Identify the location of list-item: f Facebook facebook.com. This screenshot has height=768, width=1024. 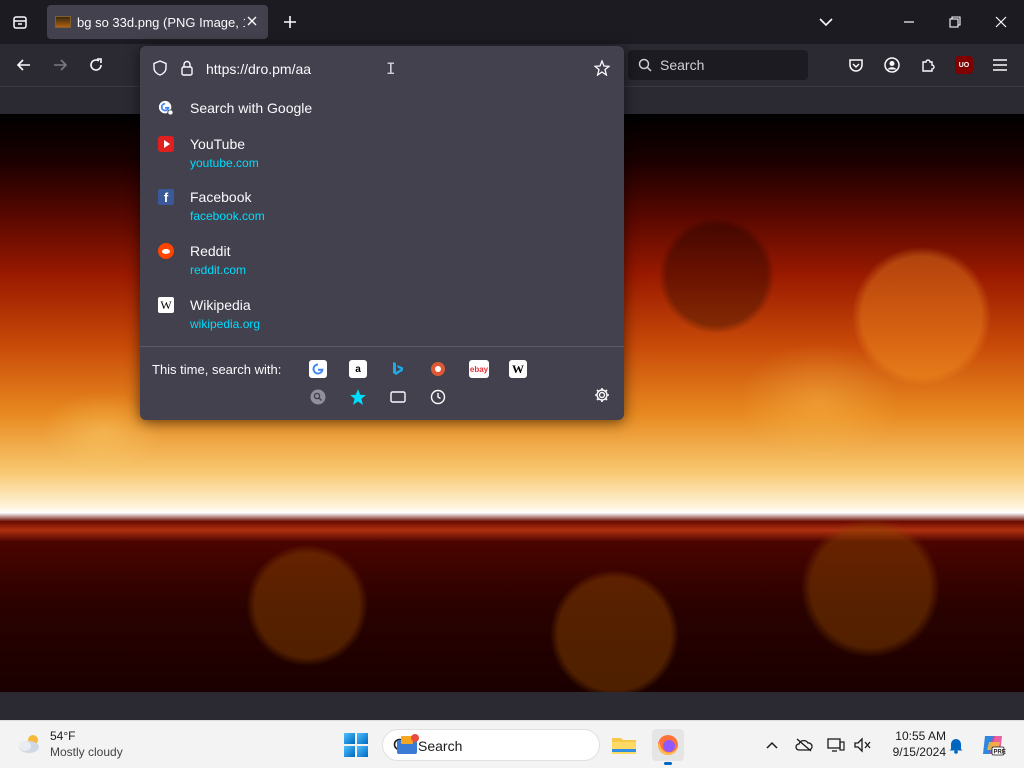
(382, 209).